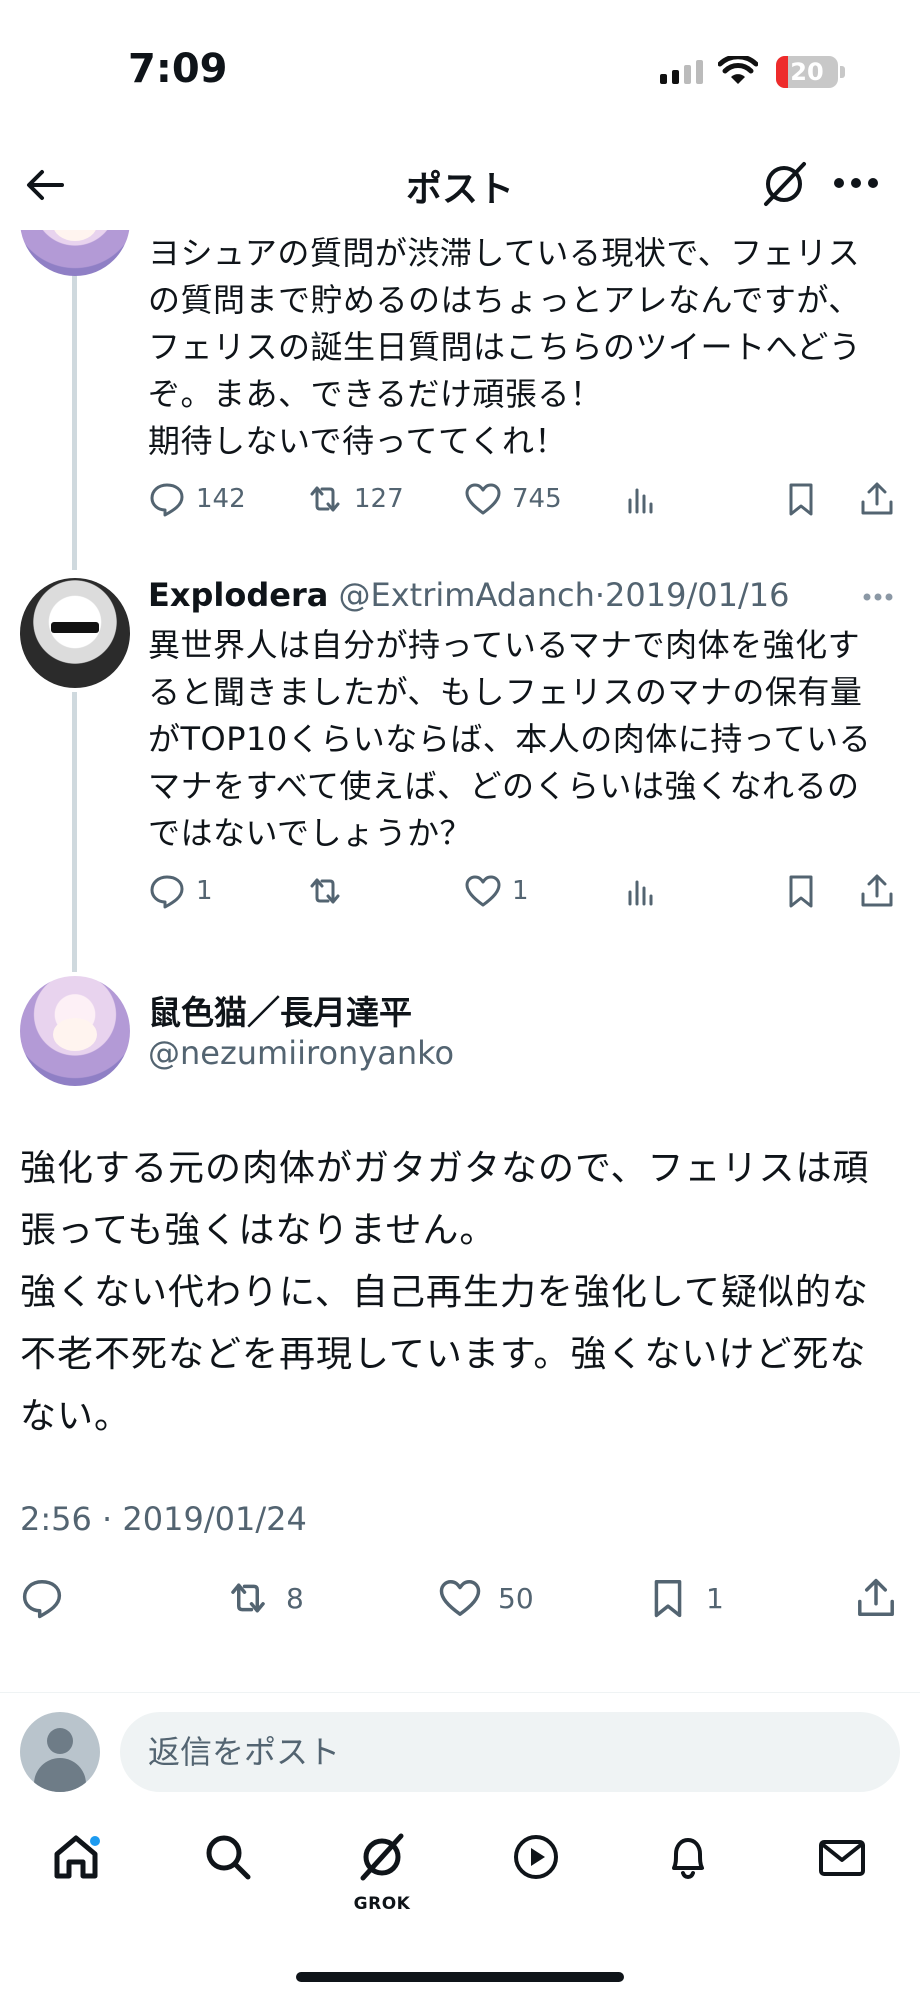 This screenshot has width=920, height=2000. Describe the element at coordinates (520, 891) in the screenshot. I see `like-count: 1` at that location.